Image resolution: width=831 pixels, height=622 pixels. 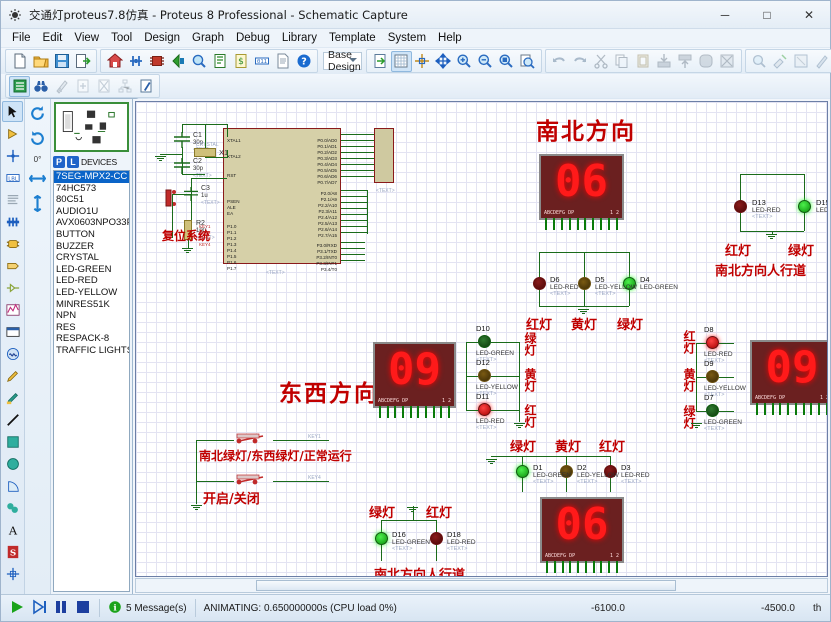 I want to click on menu-library: Library, so click(x=299, y=38).